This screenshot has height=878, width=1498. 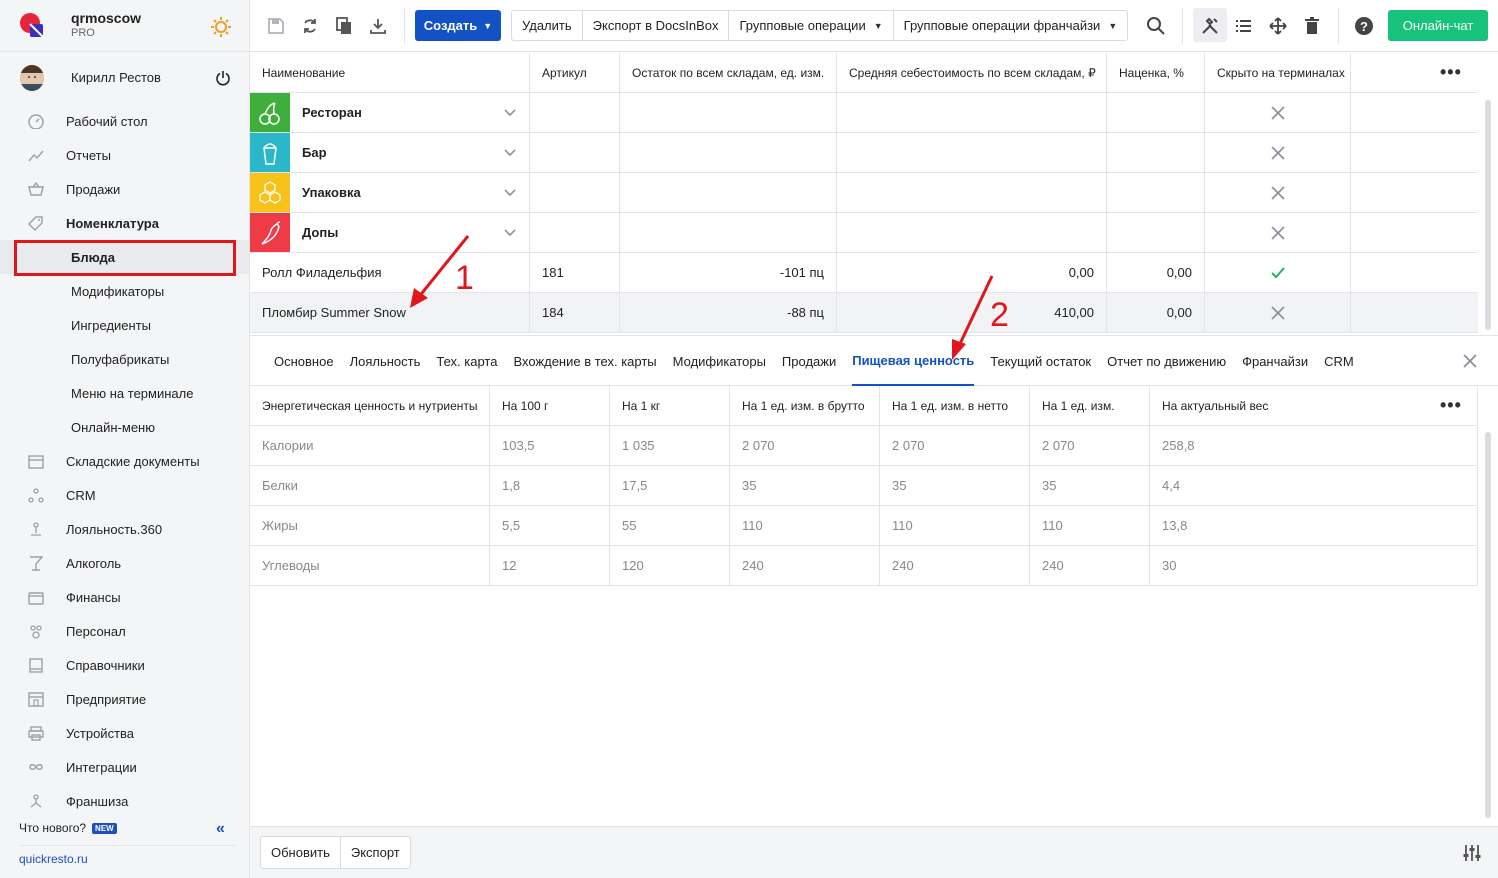 What do you see at coordinates (999, 315) in the screenshot?
I see `annotation-label-2: 2` at bounding box center [999, 315].